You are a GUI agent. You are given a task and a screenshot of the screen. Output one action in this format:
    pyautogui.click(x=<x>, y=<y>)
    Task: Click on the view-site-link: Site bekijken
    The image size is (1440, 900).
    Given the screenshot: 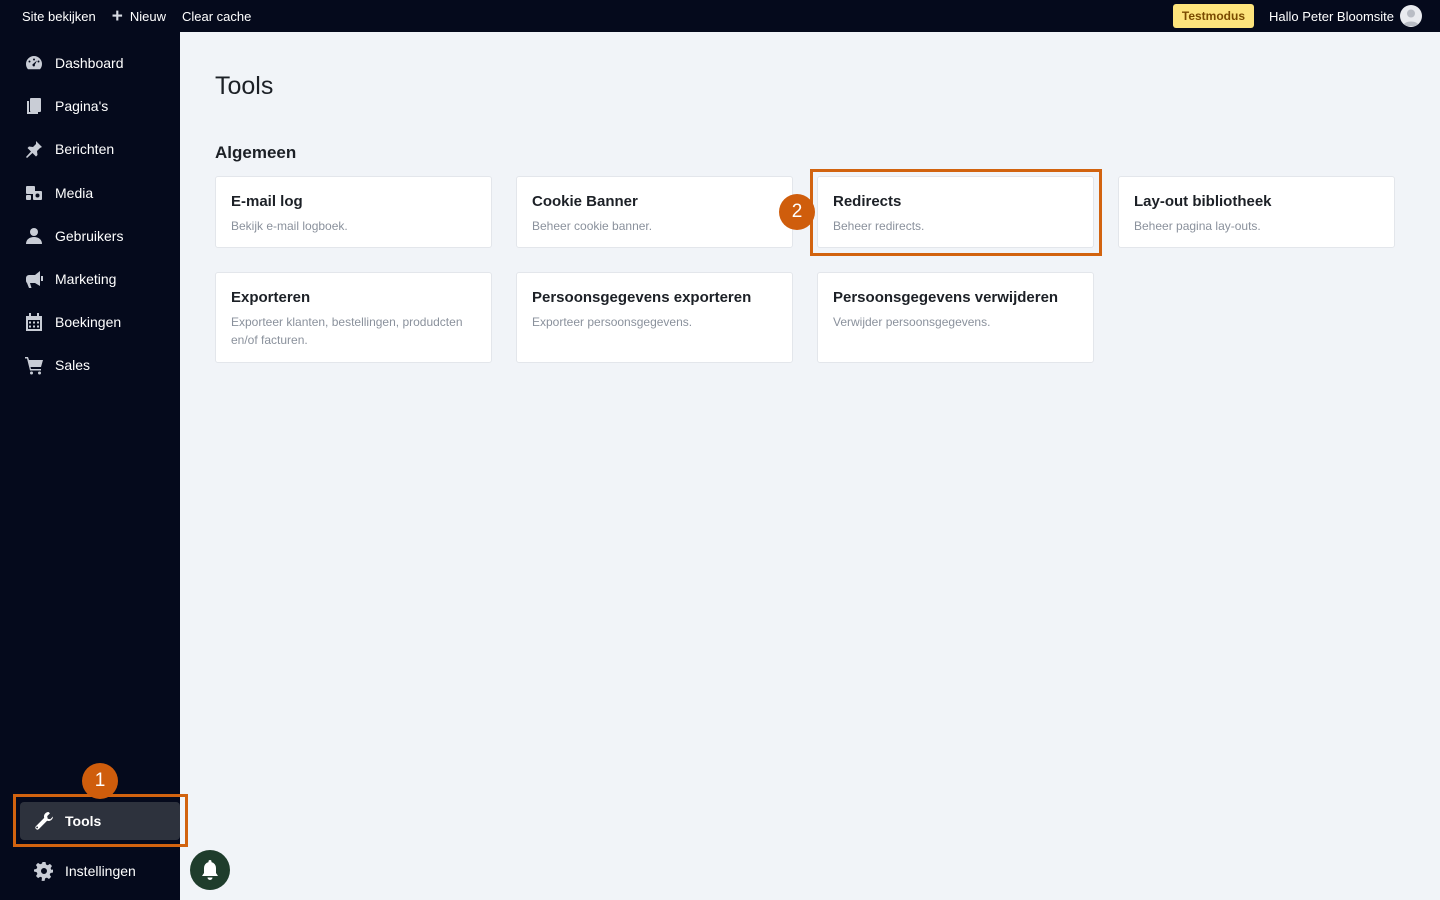 What is the action you would take?
    pyautogui.click(x=59, y=16)
    